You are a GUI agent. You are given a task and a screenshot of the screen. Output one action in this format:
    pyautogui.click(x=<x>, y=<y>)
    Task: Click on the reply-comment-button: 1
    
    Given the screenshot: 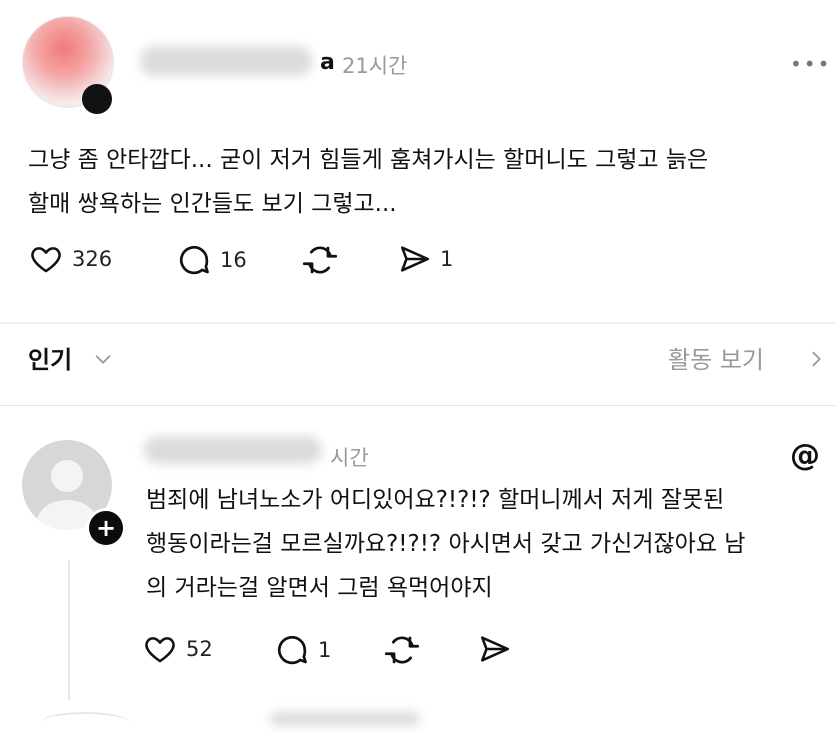 What is the action you would take?
    pyautogui.click(x=302, y=650)
    